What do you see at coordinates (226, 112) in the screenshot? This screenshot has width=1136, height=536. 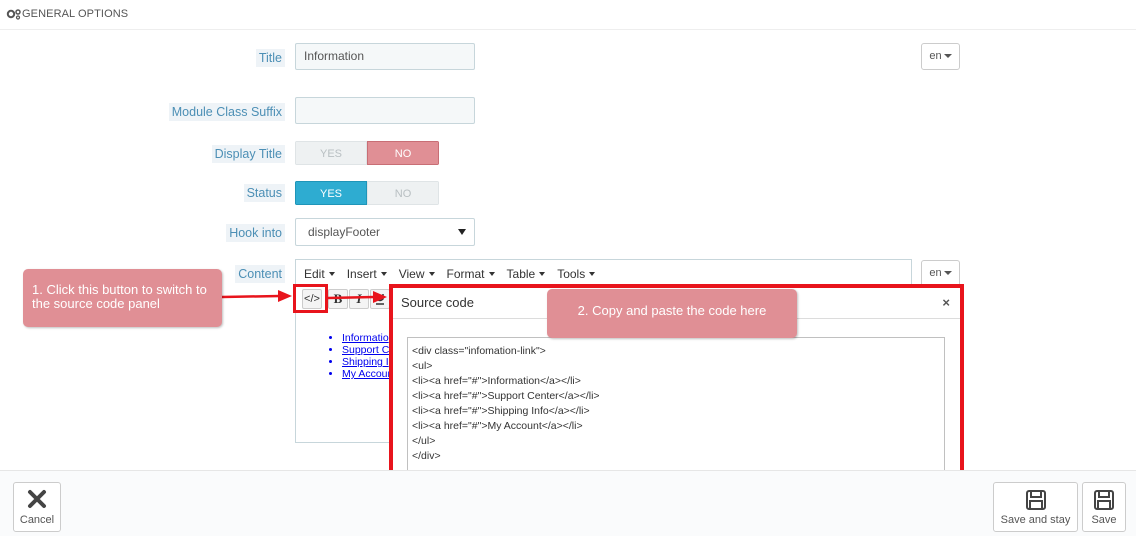 I see `module-class-suffix-label: Module Class Suffix` at bounding box center [226, 112].